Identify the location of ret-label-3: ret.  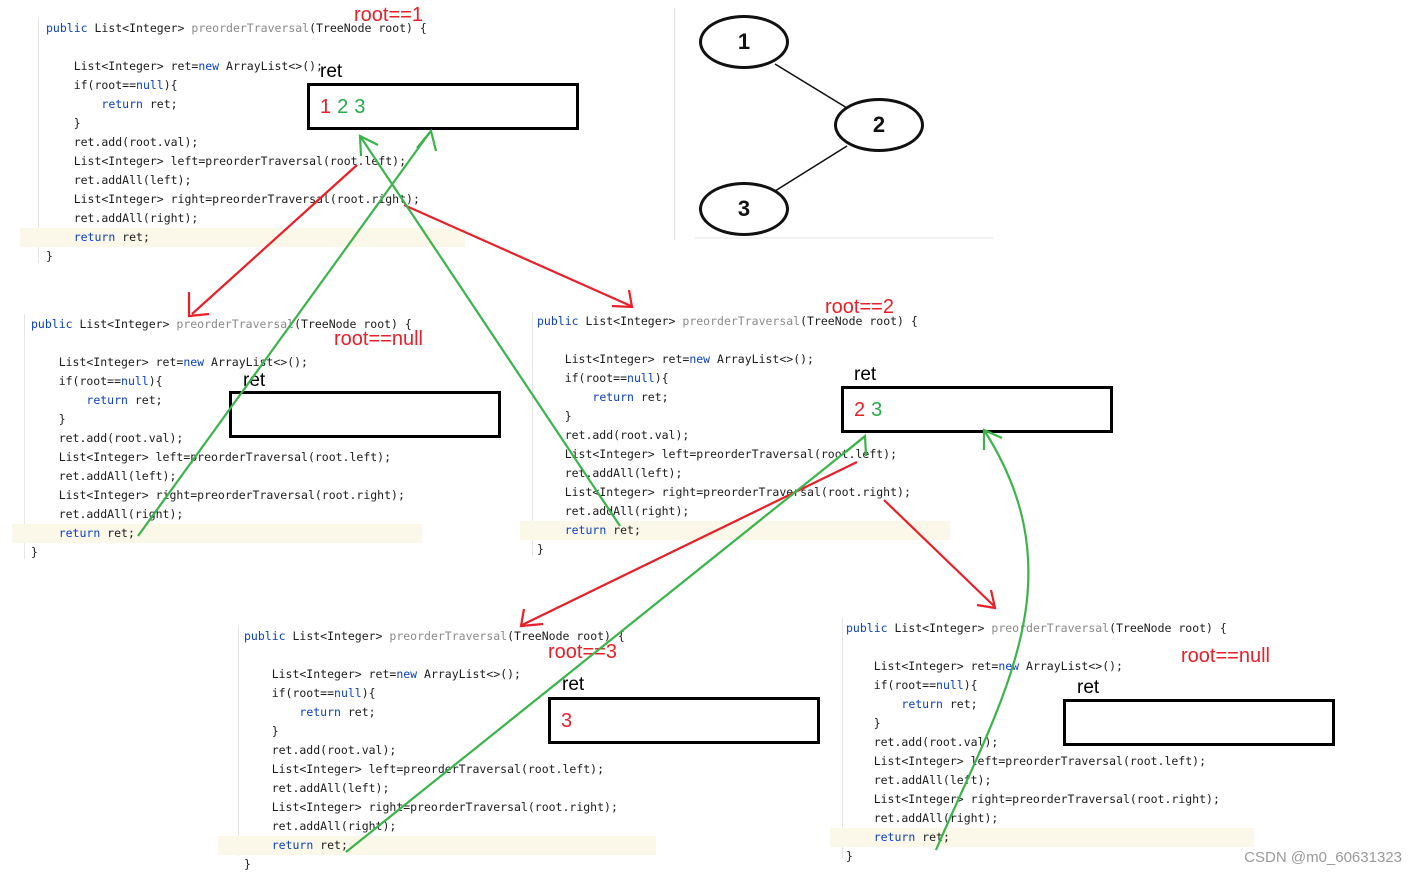
(865, 374).